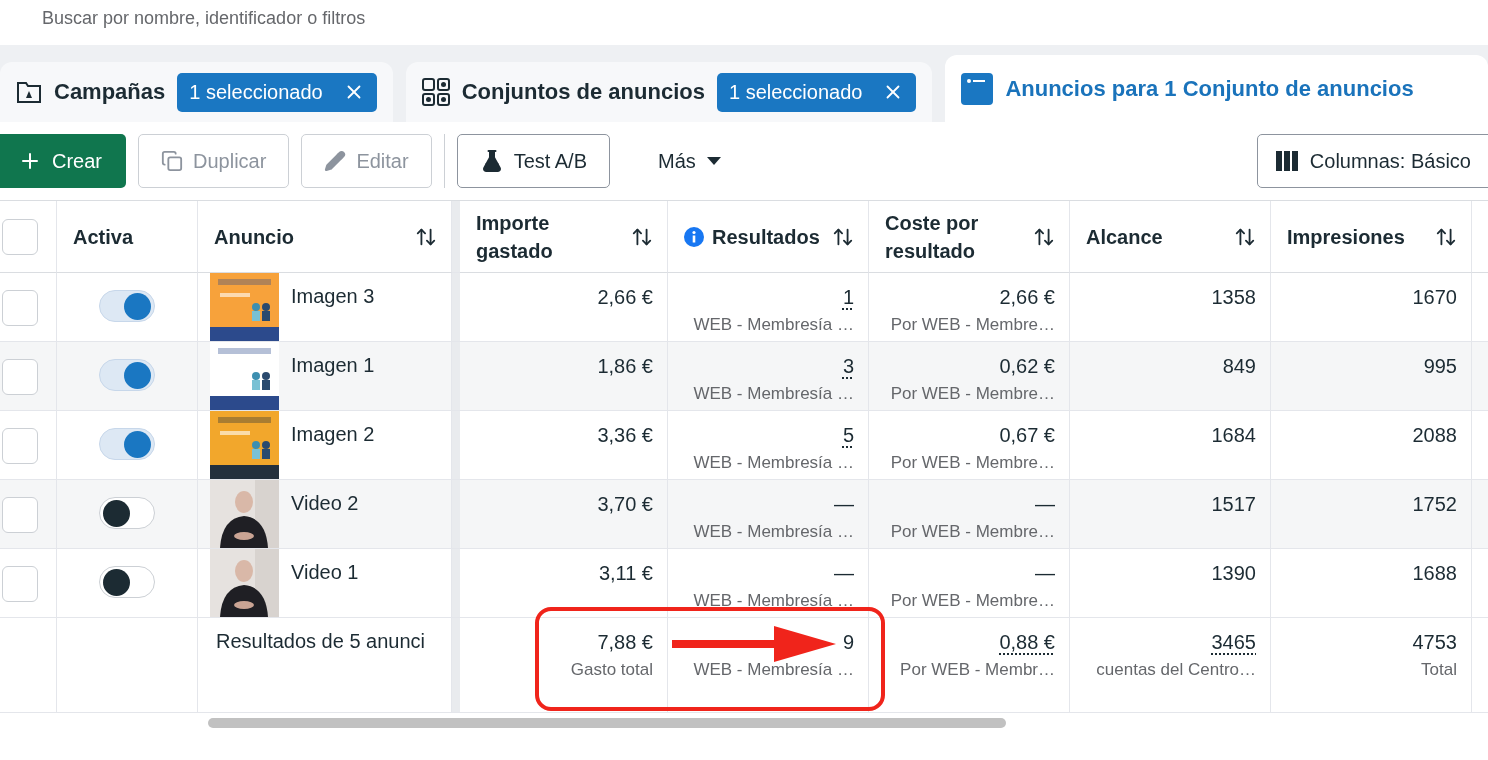 This screenshot has height=760, width=1488. Describe the element at coordinates (549, 236) in the screenshot. I see `column-header: Importe gastado` at that location.